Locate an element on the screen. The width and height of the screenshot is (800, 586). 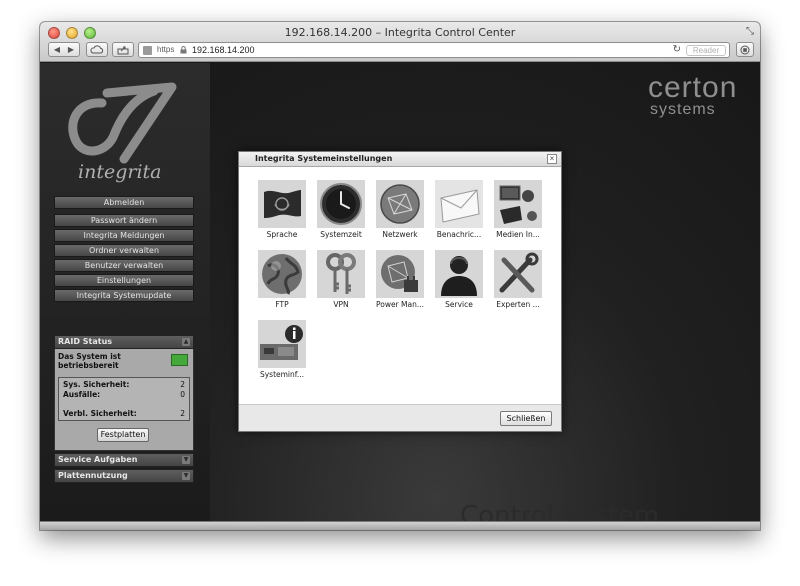
system-info-icon is located at coordinates (282, 344).